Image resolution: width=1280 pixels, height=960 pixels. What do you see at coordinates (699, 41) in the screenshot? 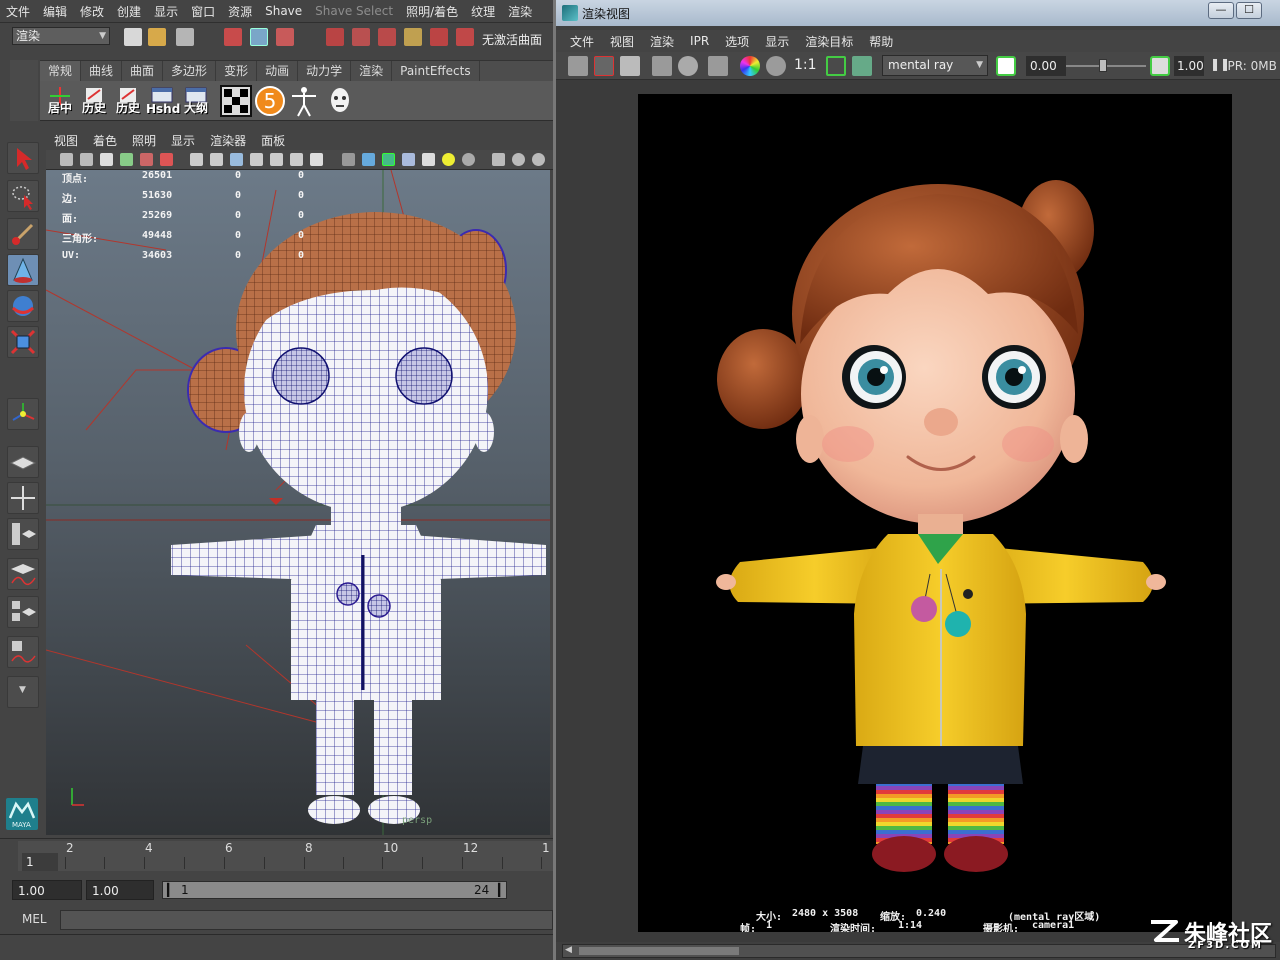
I see `rv-menu-ipr: IPR` at bounding box center [699, 41].